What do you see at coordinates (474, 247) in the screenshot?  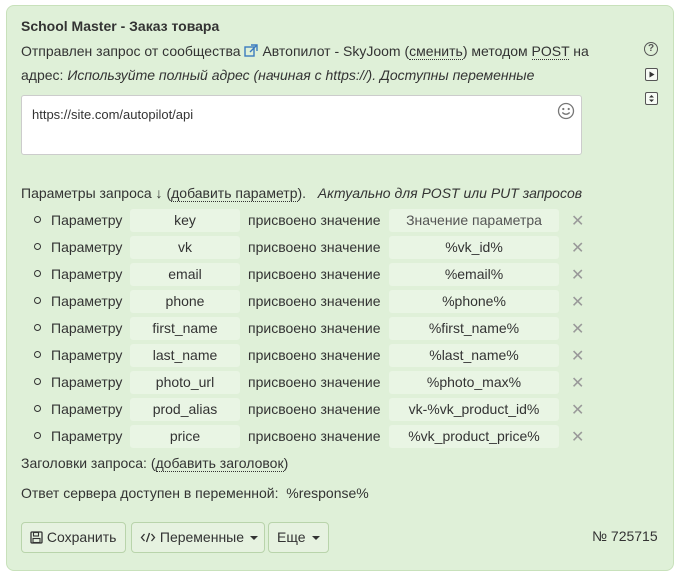 I see `param-value-input: %vk_id%` at bounding box center [474, 247].